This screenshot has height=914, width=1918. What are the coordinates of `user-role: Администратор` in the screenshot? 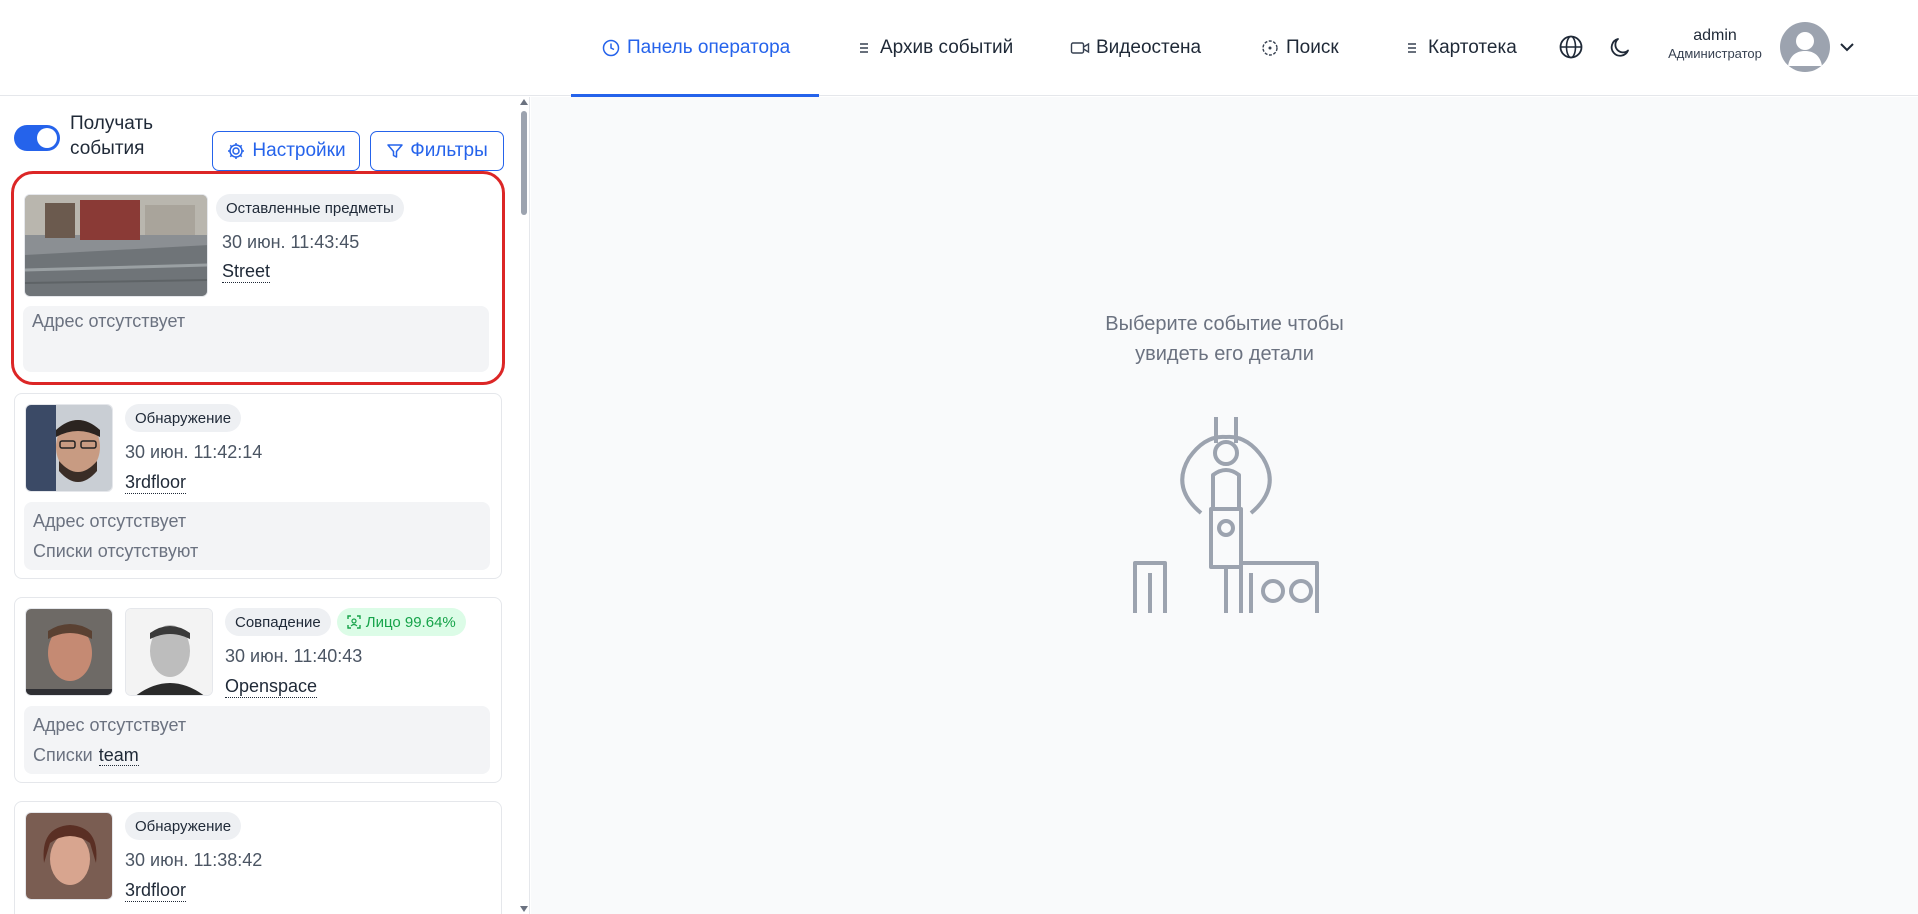 It's located at (1715, 53).